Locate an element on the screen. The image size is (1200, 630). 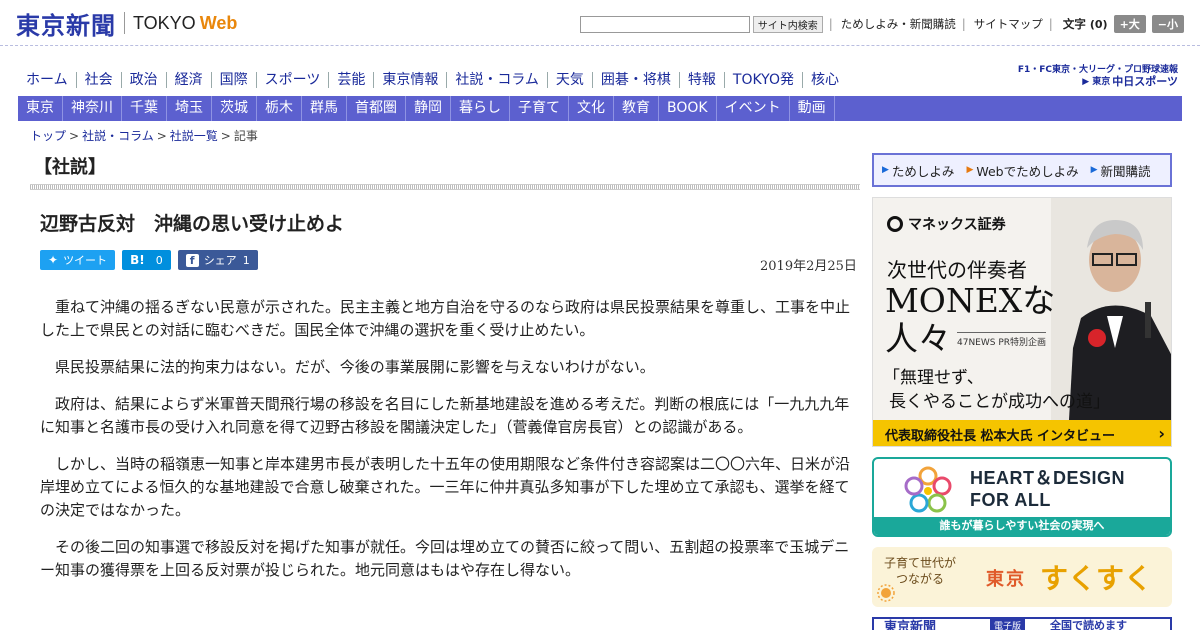
flower-logo-icon is located at coordinates (928, 489).